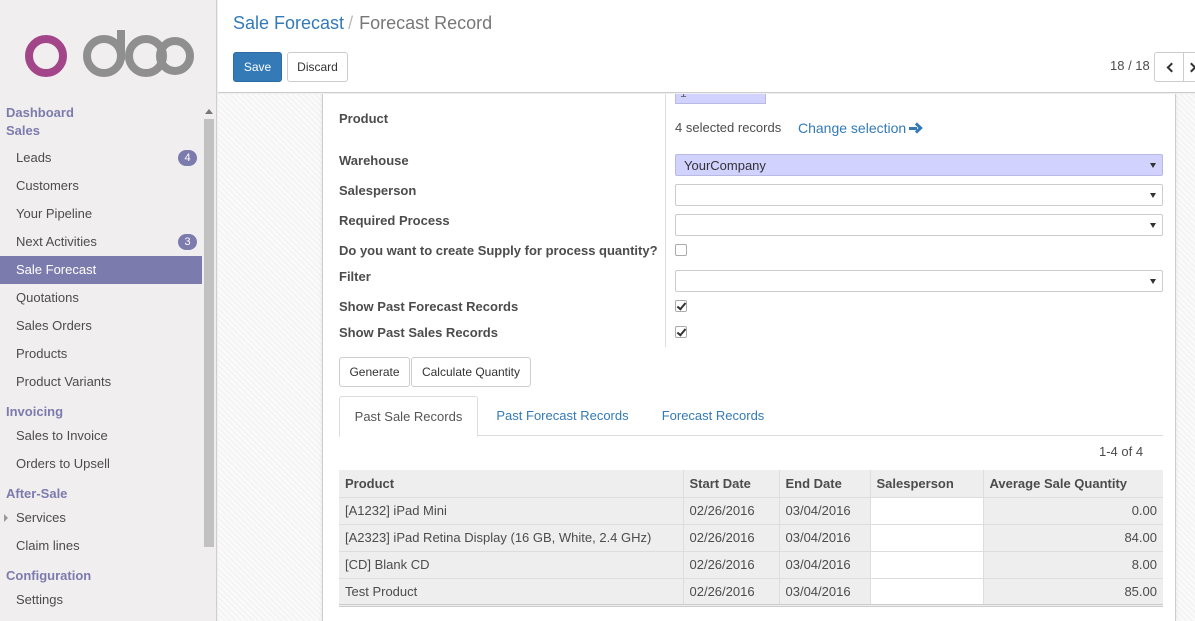 The width and height of the screenshot is (1195, 621). I want to click on warehouse-select: YourCompany, so click(919, 165).